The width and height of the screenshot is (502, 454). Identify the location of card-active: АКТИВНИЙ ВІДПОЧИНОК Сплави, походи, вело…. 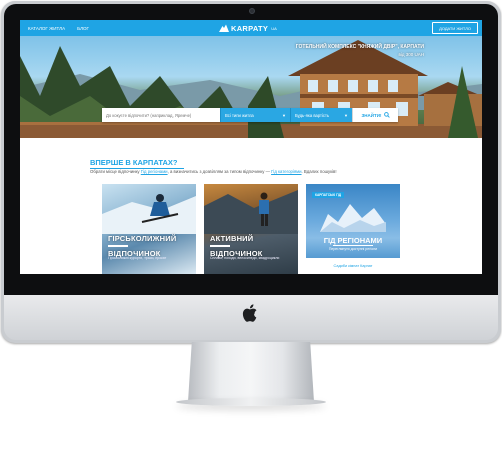
(251, 229).